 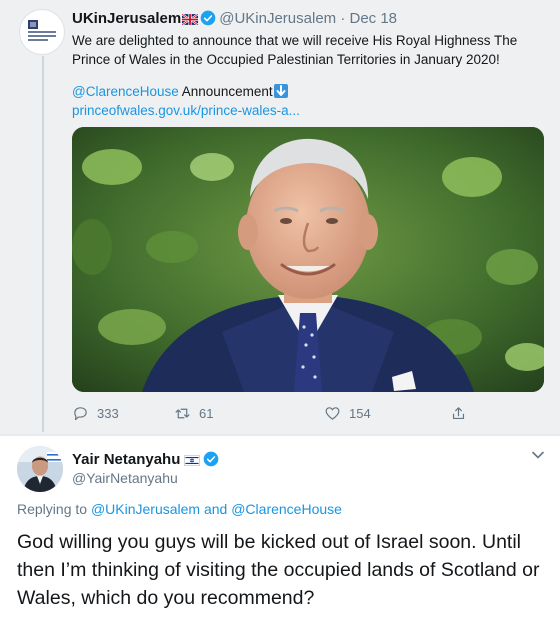 I want to click on replying-and: and, so click(x=215, y=509).